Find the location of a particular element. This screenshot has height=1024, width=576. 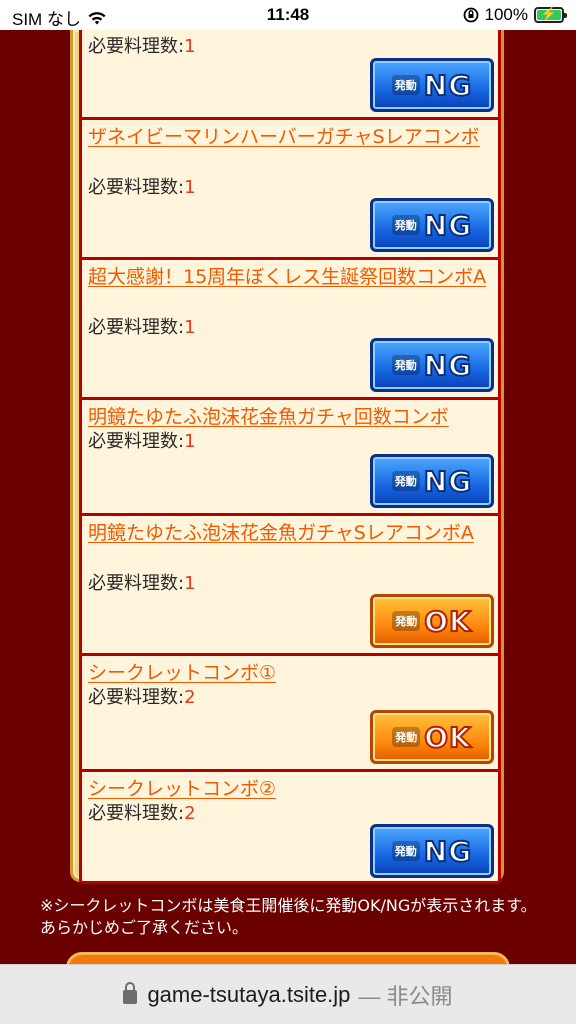

combo-title-link: ザネイビーマリンハーバーガチャSレアコンボ is located at coordinates (292, 137).